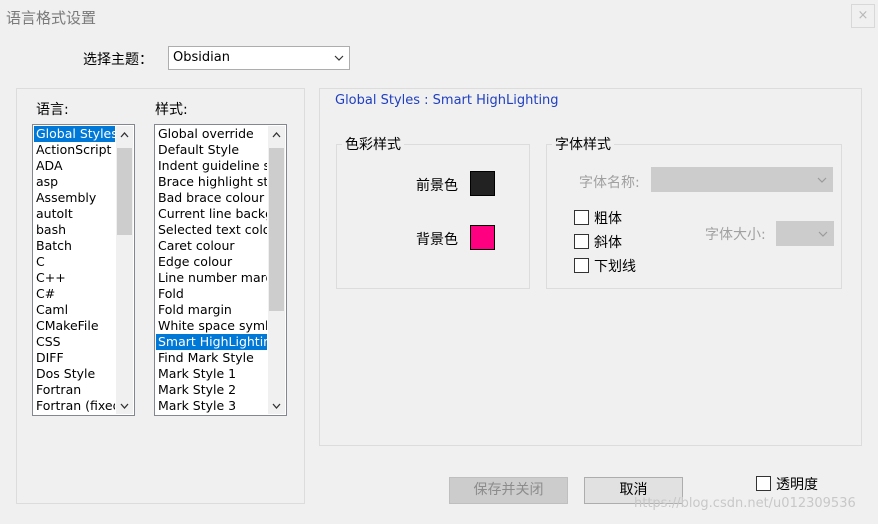 Image resolution: width=878 pixels, height=524 pixels. What do you see at coordinates (742, 179) in the screenshot?
I see `font-name-select` at bounding box center [742, 179].